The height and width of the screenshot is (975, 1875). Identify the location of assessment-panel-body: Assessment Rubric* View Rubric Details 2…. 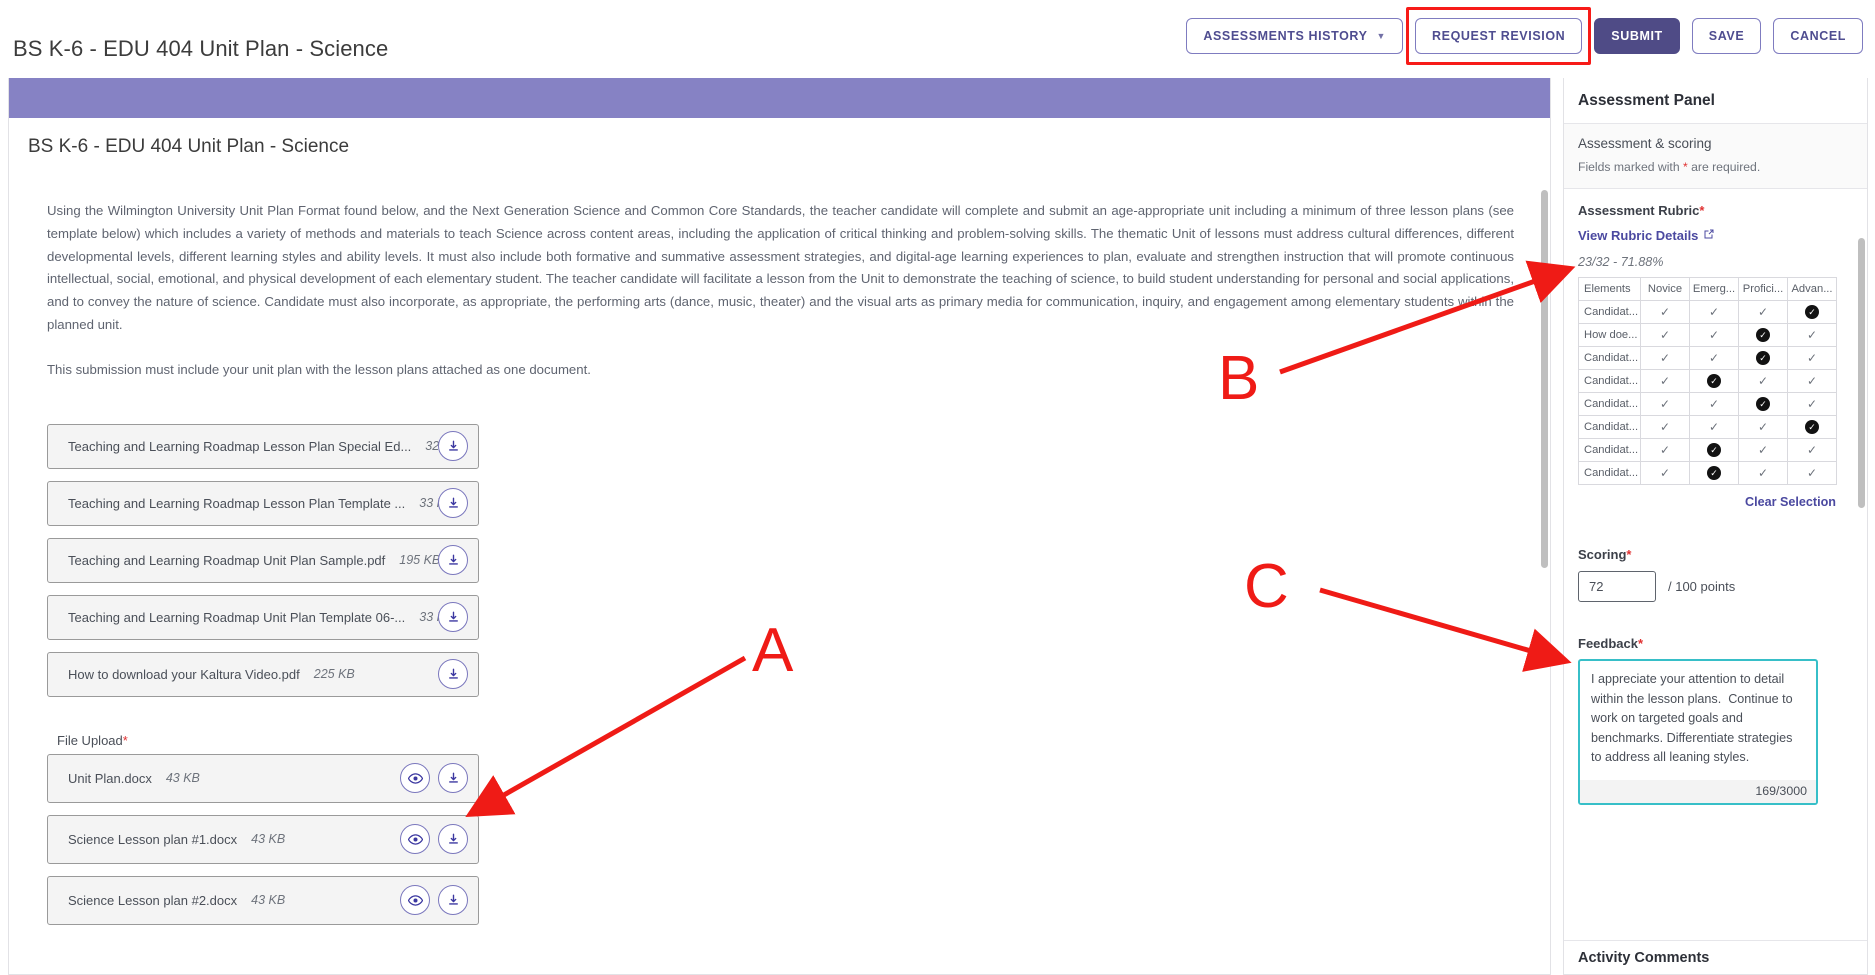
(1715, 497).